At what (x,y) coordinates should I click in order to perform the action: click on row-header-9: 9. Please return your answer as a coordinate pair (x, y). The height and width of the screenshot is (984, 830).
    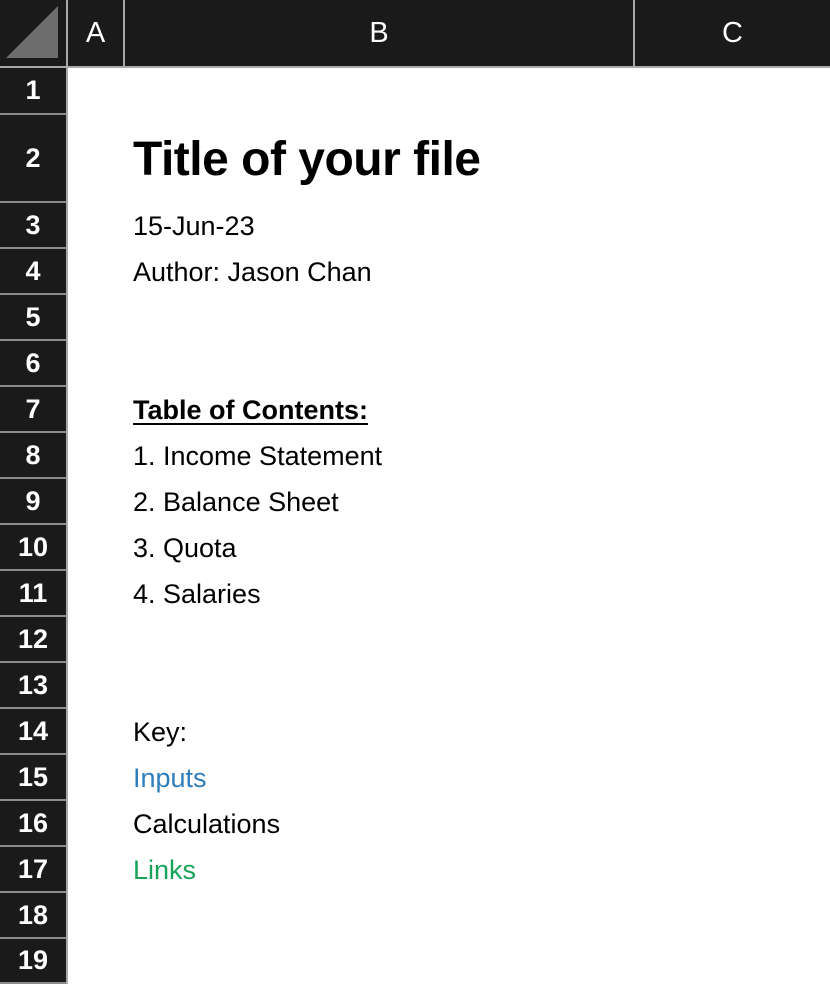
    Looking at the image, I should click on (33, 502).